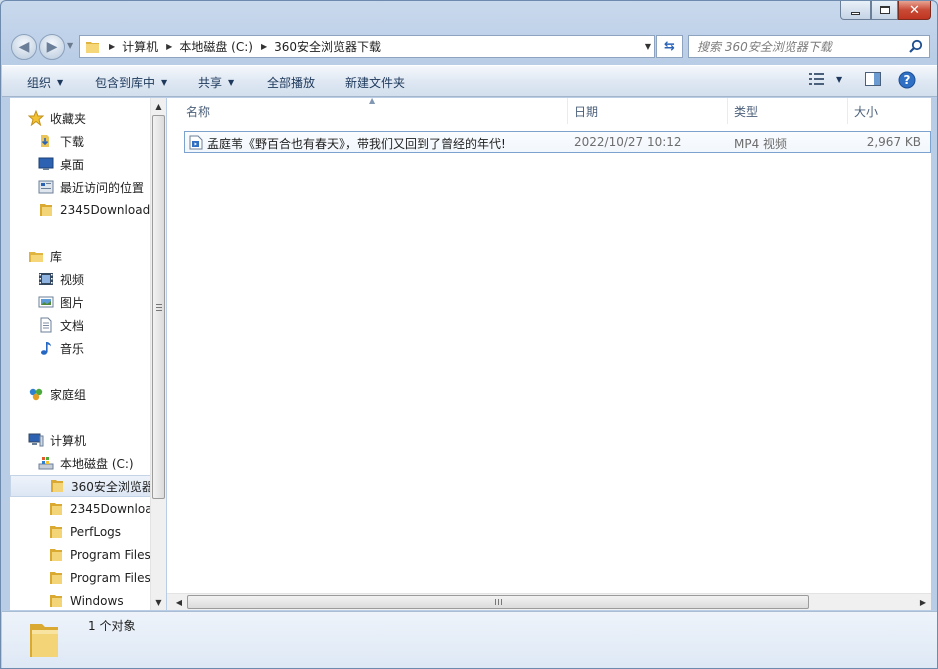  I want to click on tree-item-videos: 视频, so click(61, 279).